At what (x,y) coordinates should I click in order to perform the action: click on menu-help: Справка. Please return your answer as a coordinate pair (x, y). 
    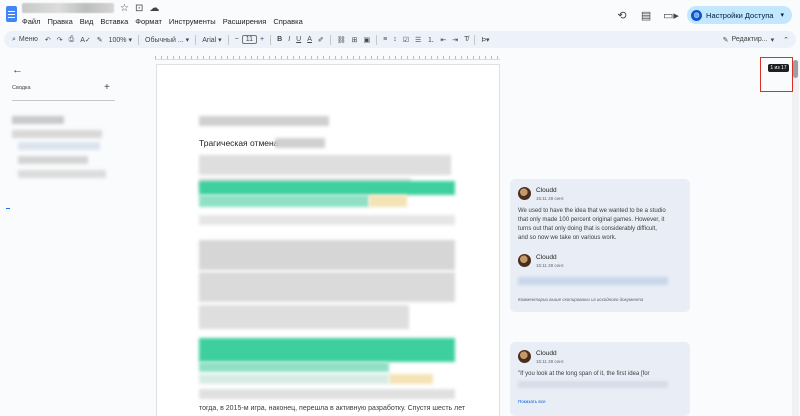
    Looking at the image, I should click on (287, 21).